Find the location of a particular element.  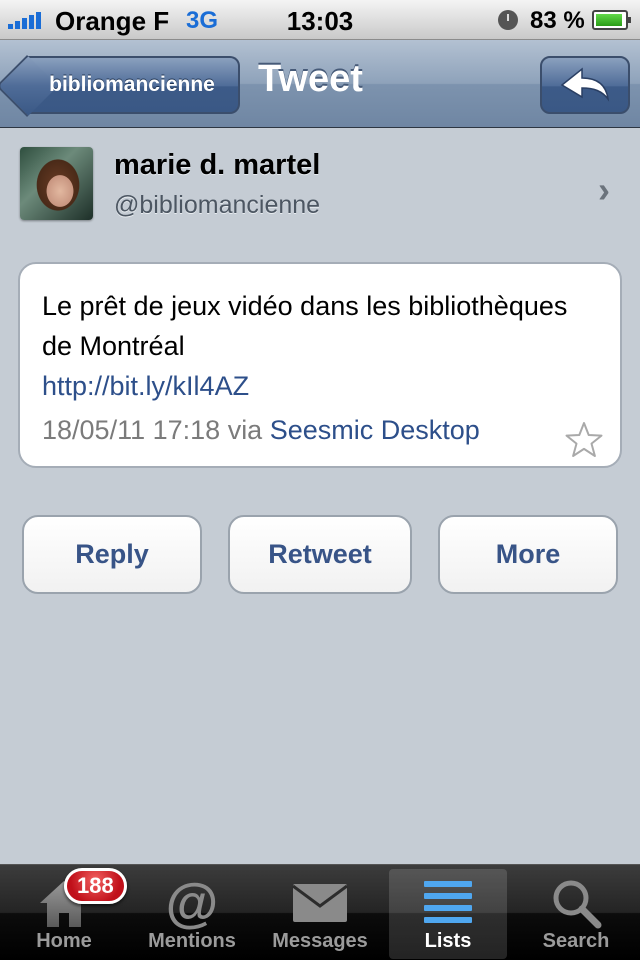

chevron-right-icon: › is located at coordinates (604, 189).